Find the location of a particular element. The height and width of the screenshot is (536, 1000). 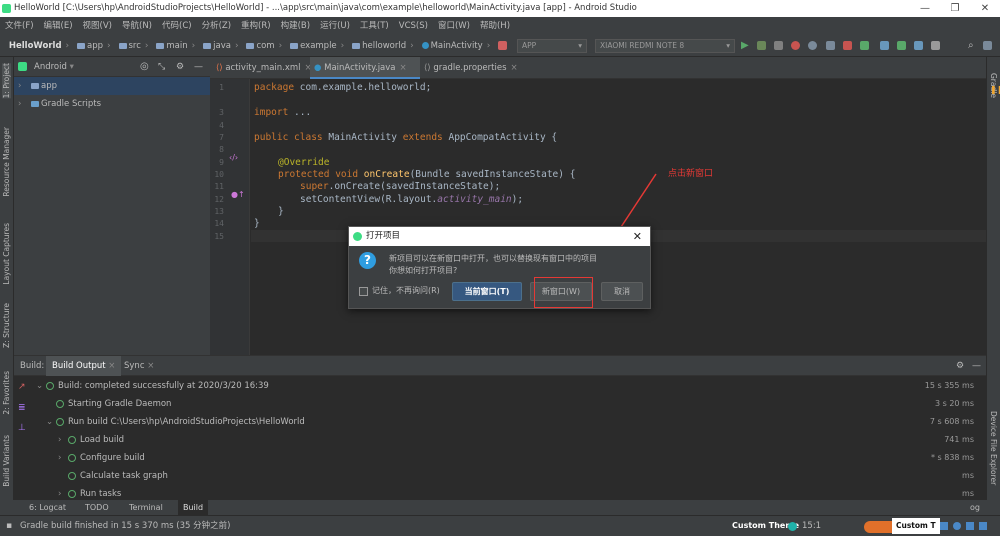

remember-label: 记住，不再询问(R) is located at coordinates (406, 290).